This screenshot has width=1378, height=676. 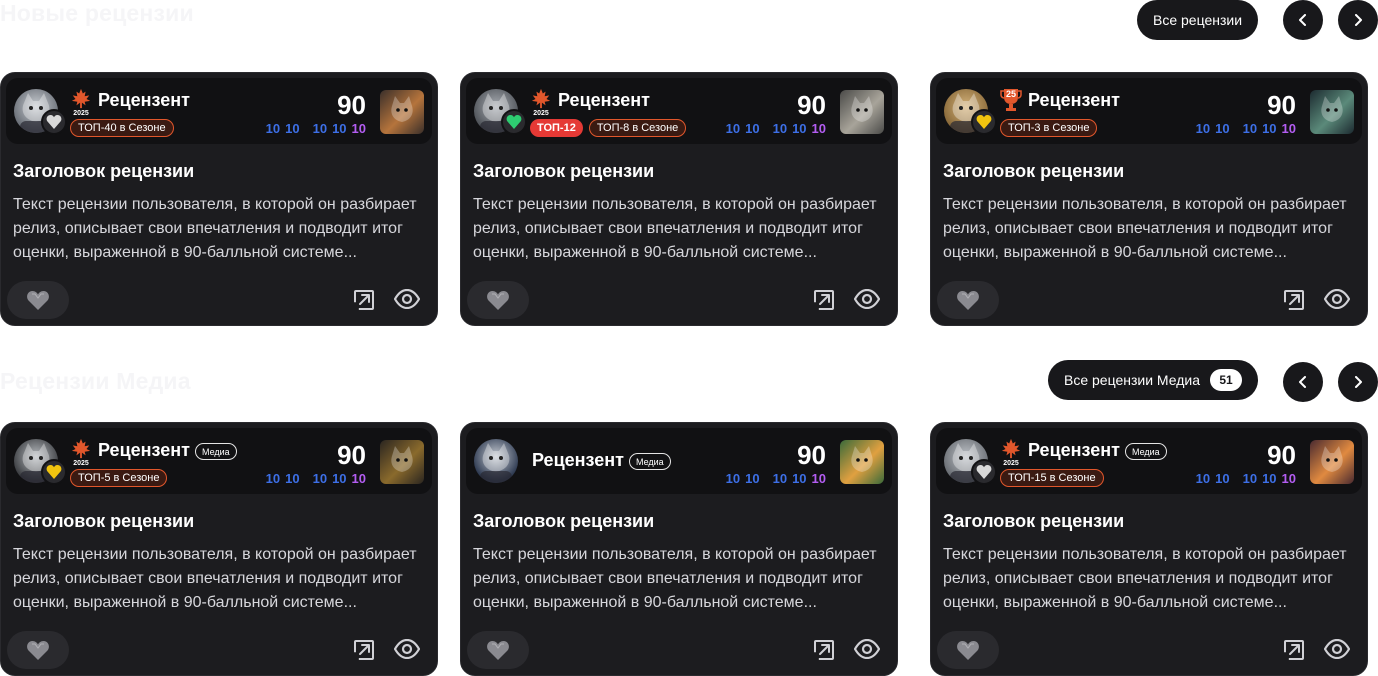 What do you see at coordinates (679, 461) in the screenshot?
I see `card-header: Рецензент Медиа 90 10 10 10 10 10` at bounding box center [679, 461].